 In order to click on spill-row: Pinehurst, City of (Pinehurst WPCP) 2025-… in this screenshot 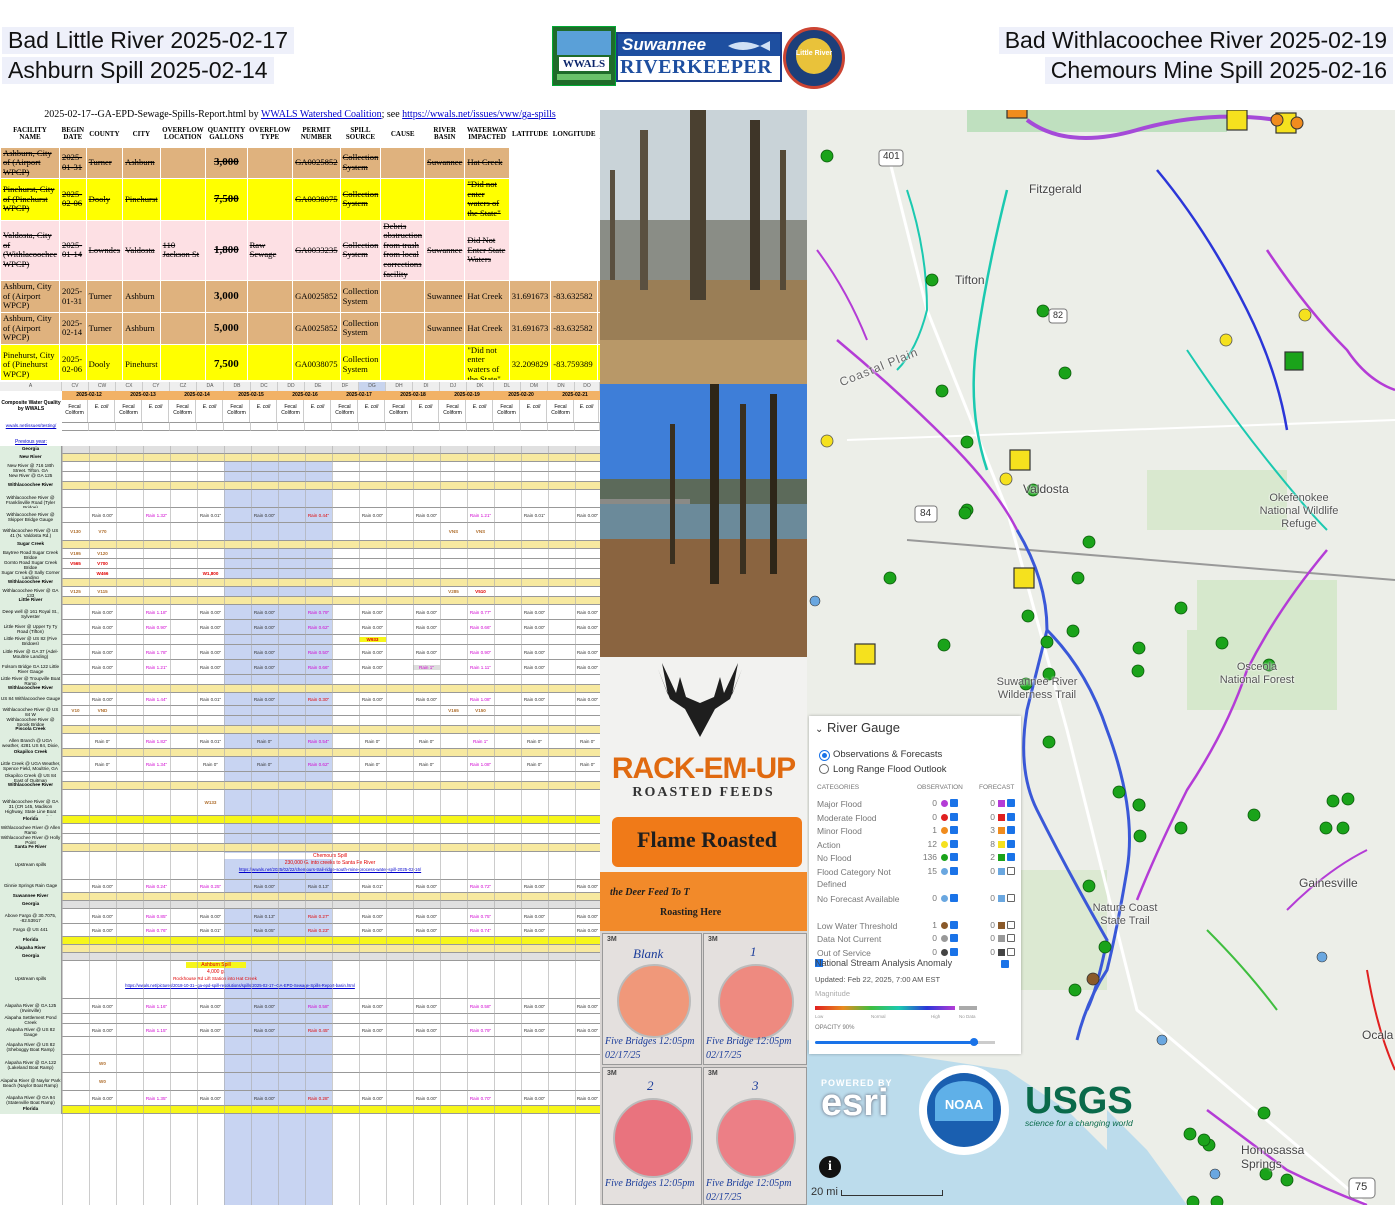, I will do `click(300, 199)`.